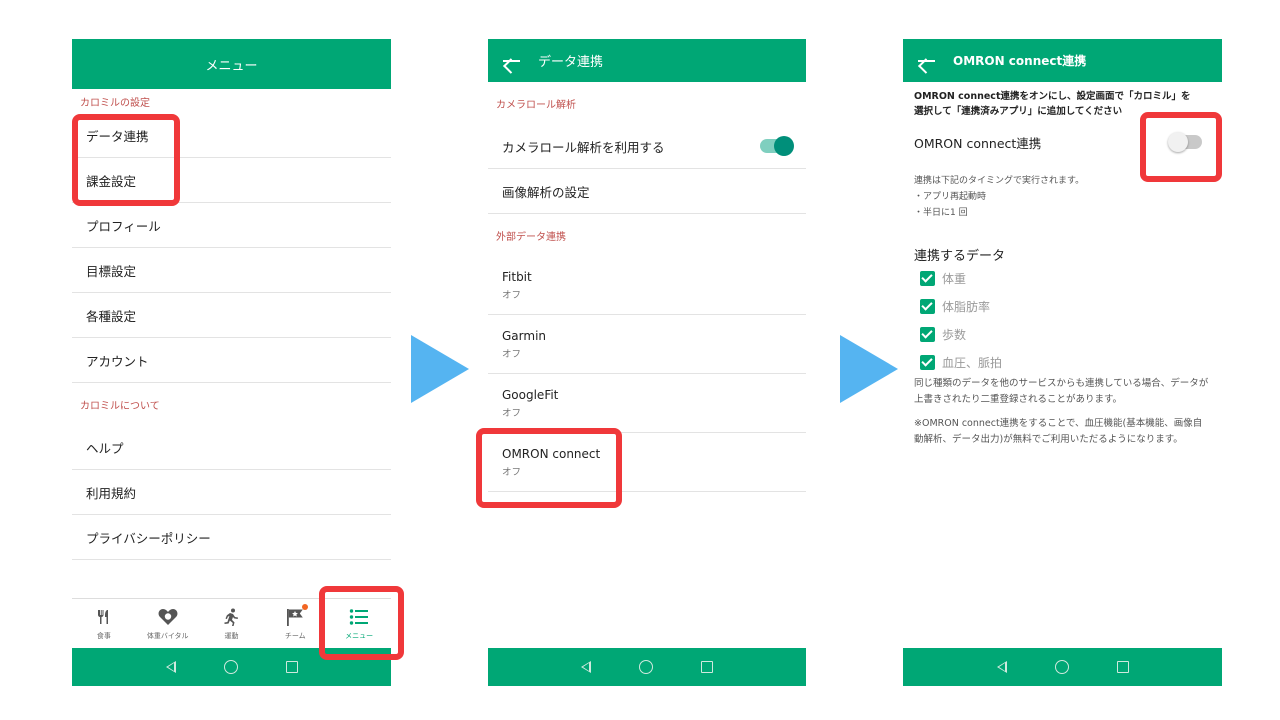  I want to click on section-header-camera: カメラロール解析, so click(536, 105).